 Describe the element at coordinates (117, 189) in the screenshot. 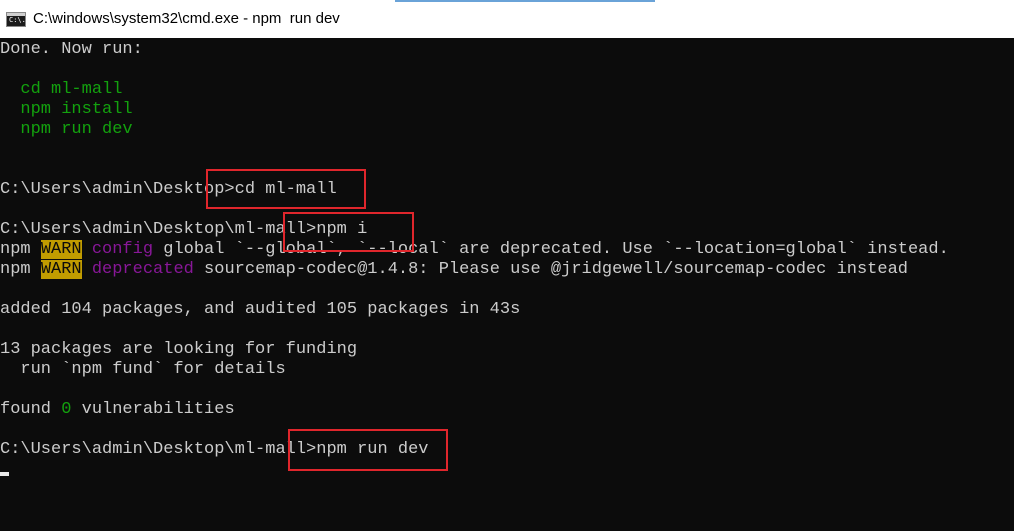

I see `prompt: C:\Users\admin\Desktop>` at that location.